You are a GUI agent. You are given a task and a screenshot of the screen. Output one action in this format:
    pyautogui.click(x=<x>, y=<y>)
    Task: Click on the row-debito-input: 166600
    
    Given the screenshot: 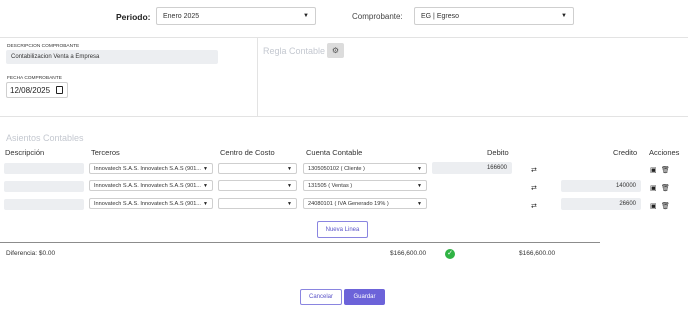 What is the action you would take?
    pyautogui.click(x=472, y=168)
    